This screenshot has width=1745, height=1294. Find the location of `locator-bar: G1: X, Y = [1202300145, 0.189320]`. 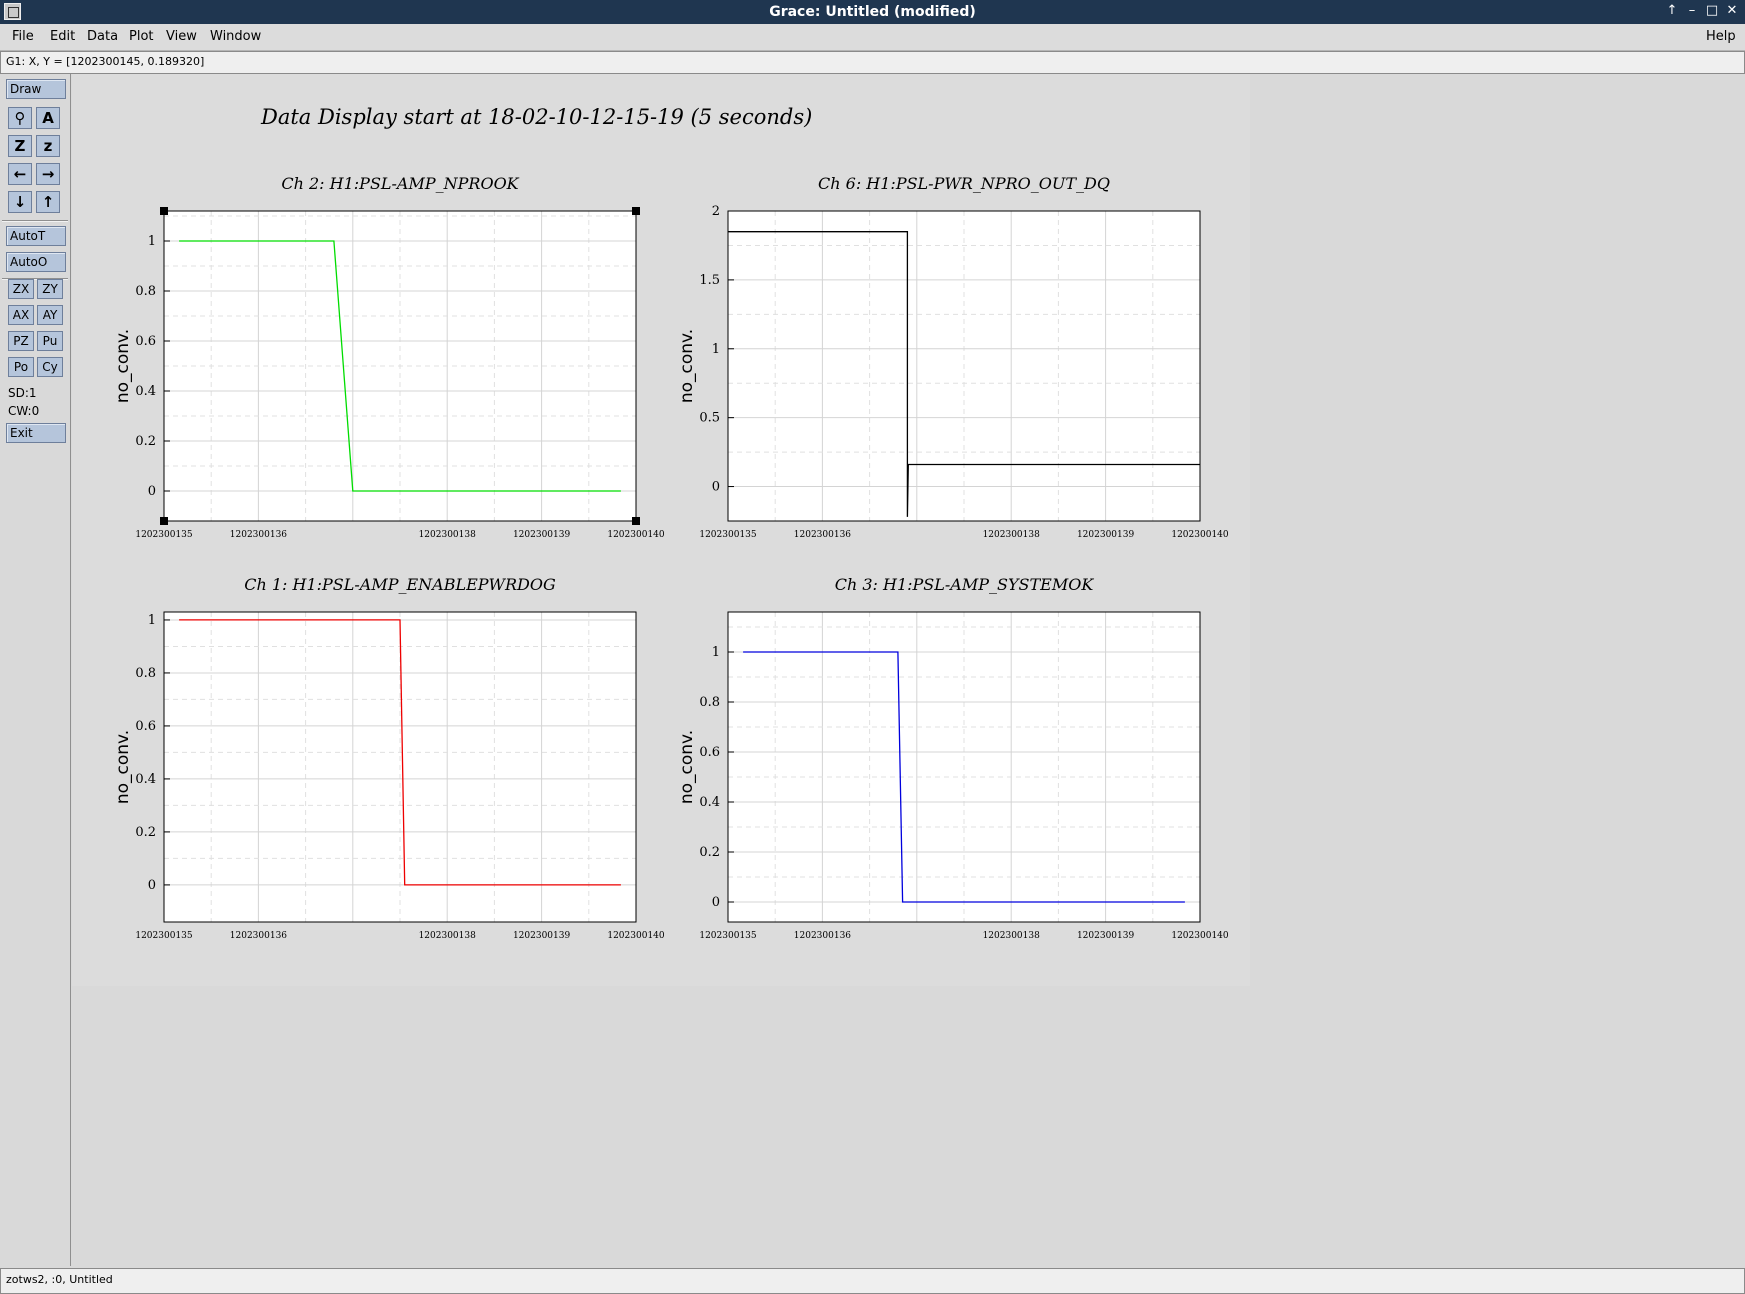

locator-bar: G1: X, Y = [1202300145, 0.189320] is located at coordinates (872, 62).